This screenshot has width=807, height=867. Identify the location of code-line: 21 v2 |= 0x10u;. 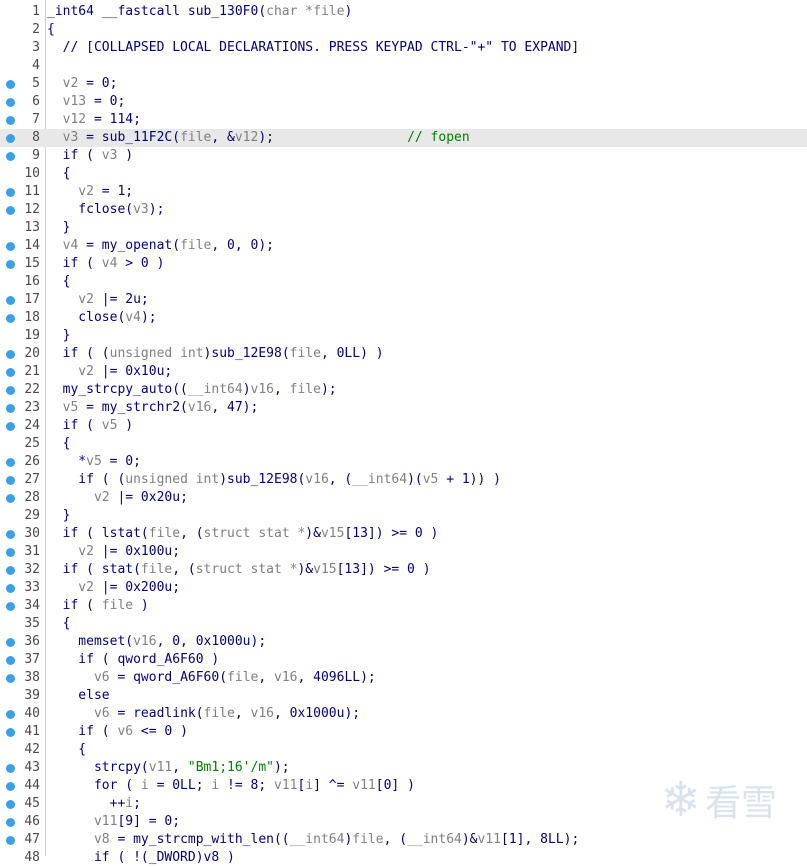
(403, 372).